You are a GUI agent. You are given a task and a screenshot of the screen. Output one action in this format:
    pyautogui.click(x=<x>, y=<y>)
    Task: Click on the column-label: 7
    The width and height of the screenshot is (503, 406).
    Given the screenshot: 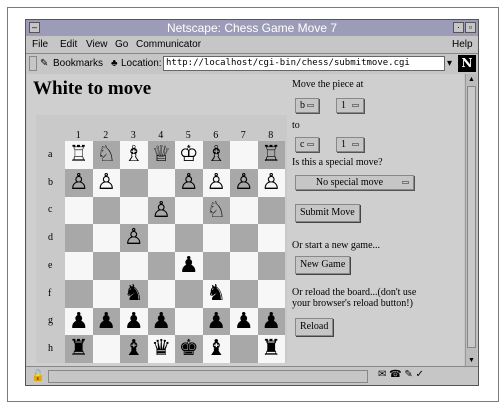 What is the action you would take?
    pyautogui.click(x=243, y=135)
    